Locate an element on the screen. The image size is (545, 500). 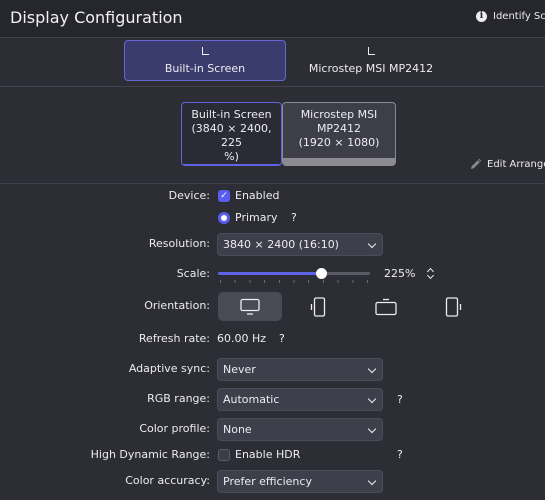
rgb-range-label: RGB range: is located at coordinates (178, 398).